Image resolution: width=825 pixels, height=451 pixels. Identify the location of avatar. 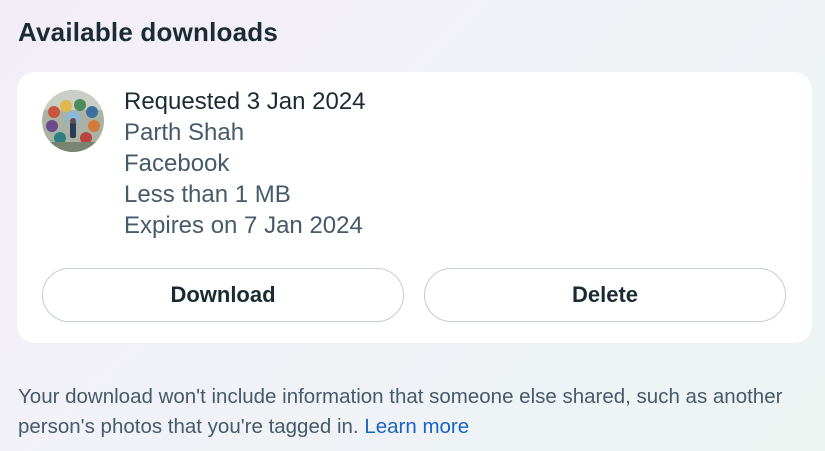
(73, 121).